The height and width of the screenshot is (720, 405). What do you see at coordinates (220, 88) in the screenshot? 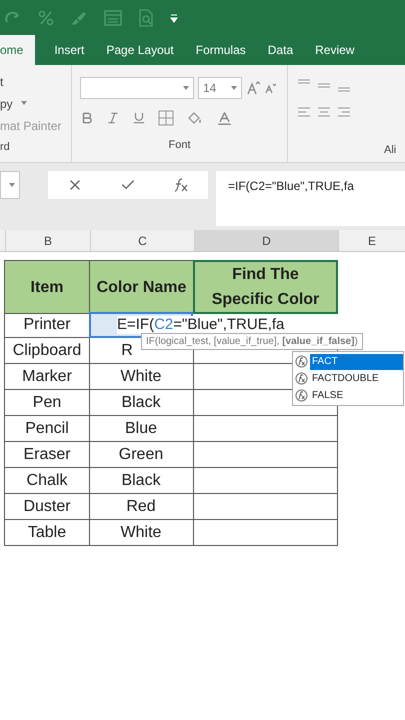
I see `font-size-field: 14` at bounding box center [220, 88].